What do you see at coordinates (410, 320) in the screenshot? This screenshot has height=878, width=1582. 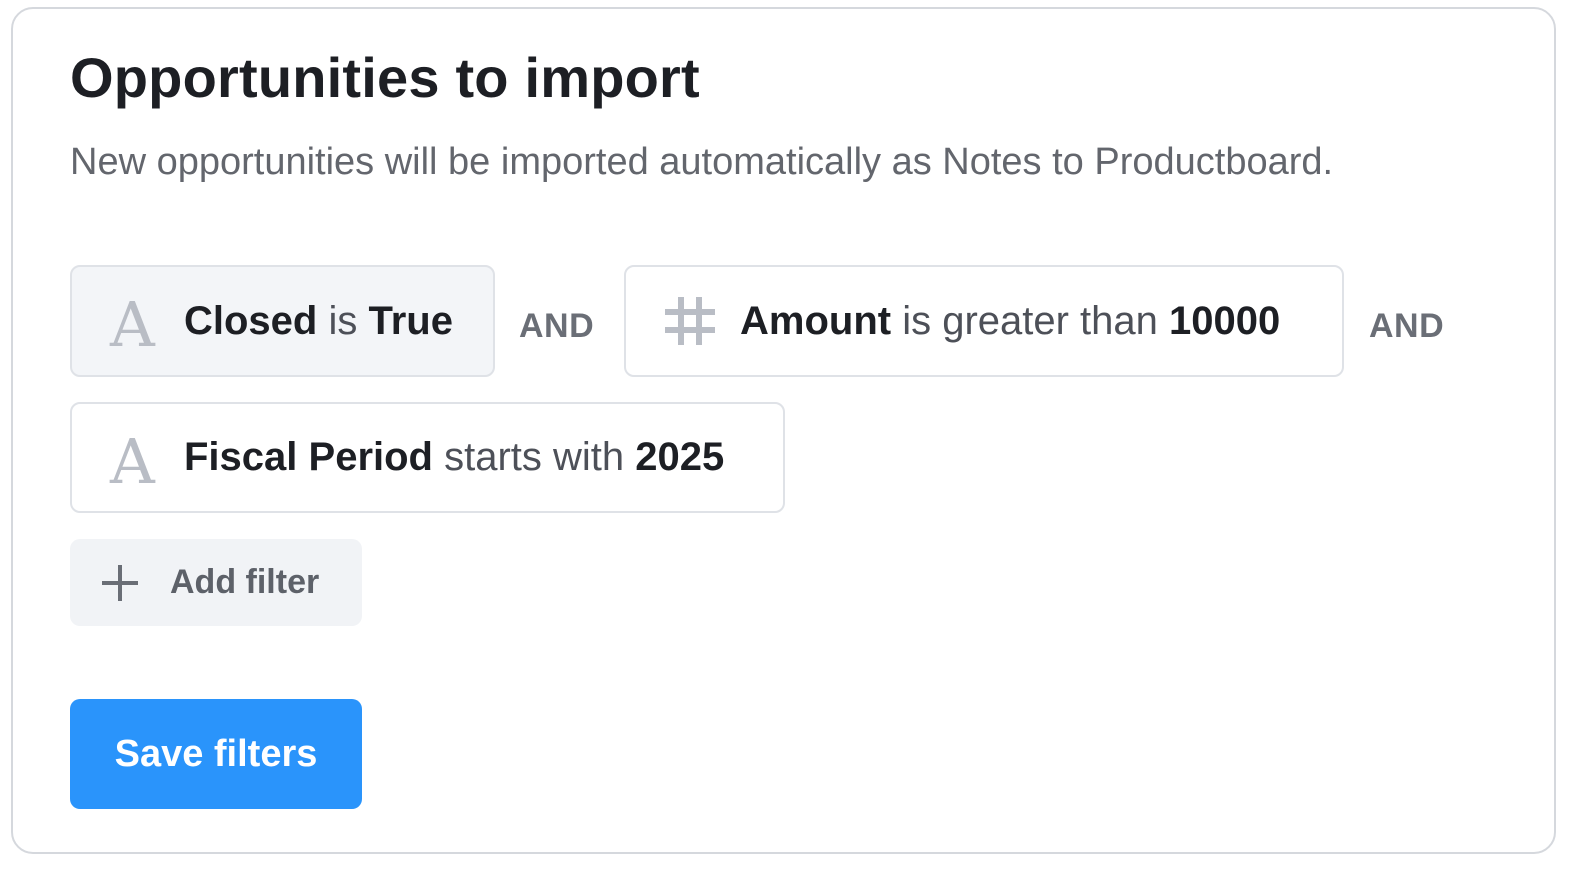 I see `filter-value: True` at bounding box center [410, 320].